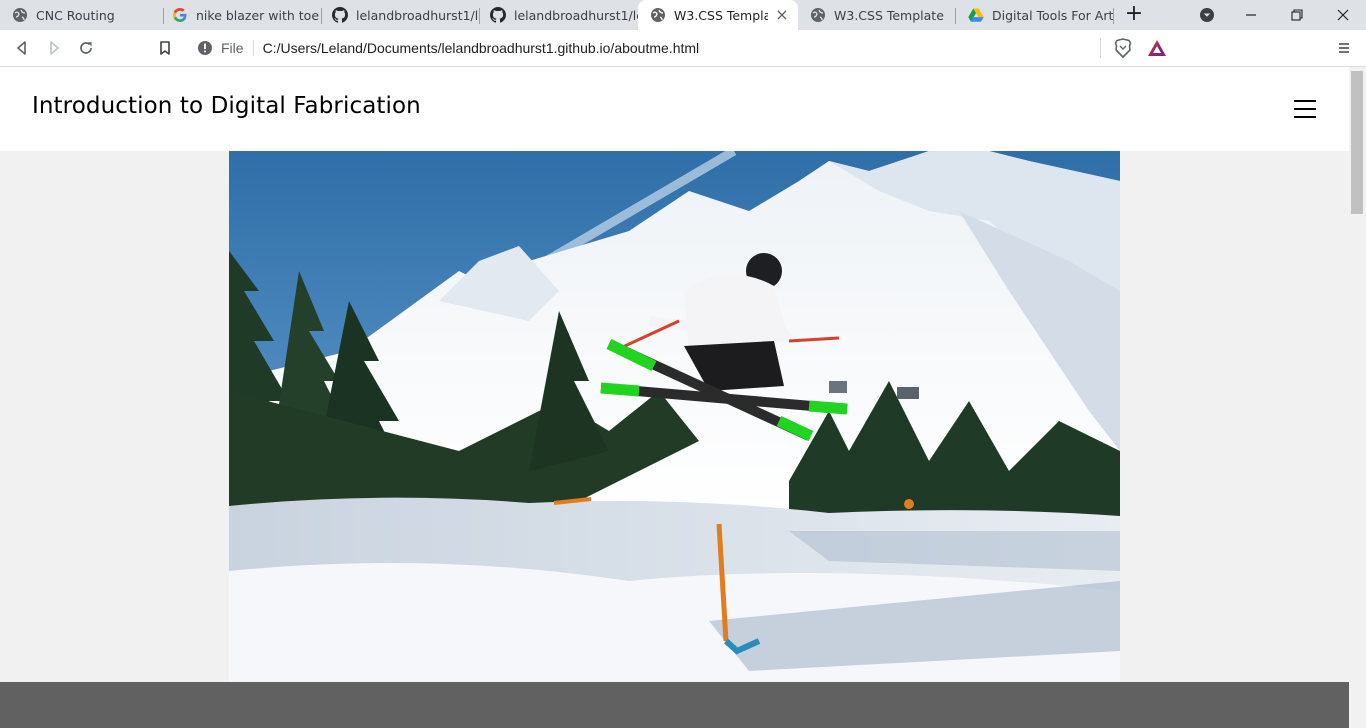 This screenshot has height=728, width=1366. I want to click on bookmark-icon, so click(165, 48).